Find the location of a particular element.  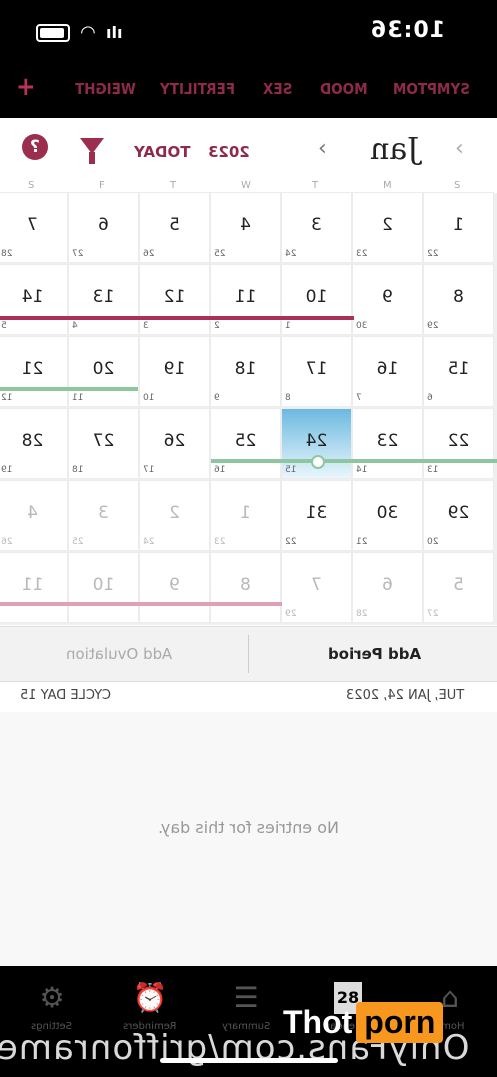

cycle-day-number: 9 is located at coordinates (217, 398).